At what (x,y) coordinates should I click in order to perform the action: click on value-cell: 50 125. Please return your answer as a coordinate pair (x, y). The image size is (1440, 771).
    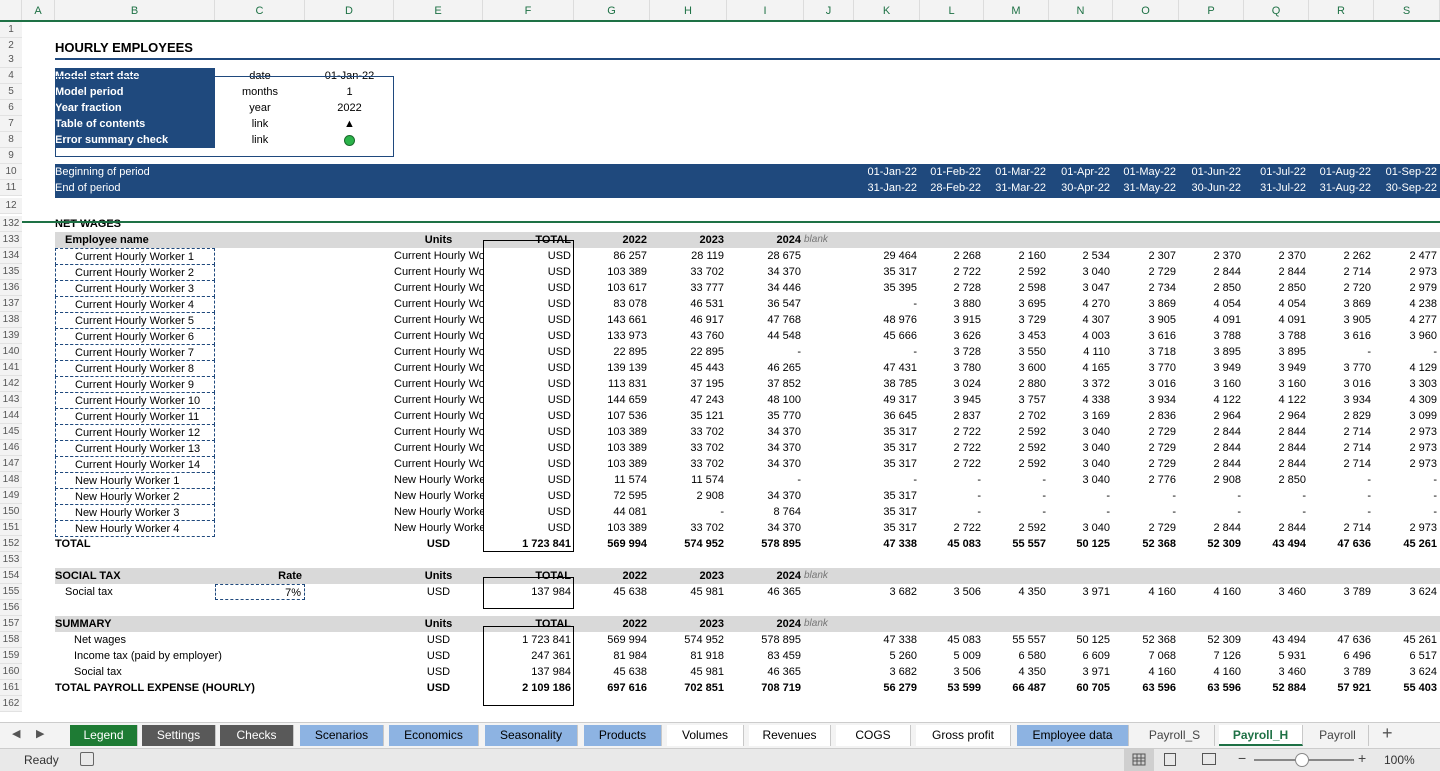
    Looking at the image, I should click on (1081, 640).